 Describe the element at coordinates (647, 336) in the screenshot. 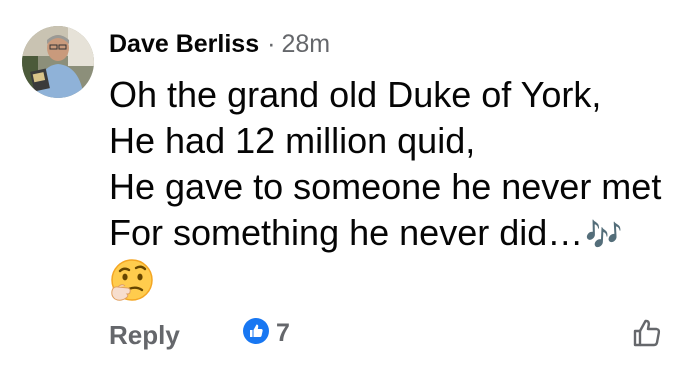

I see `thumbs-up-outline-icon` at that location.